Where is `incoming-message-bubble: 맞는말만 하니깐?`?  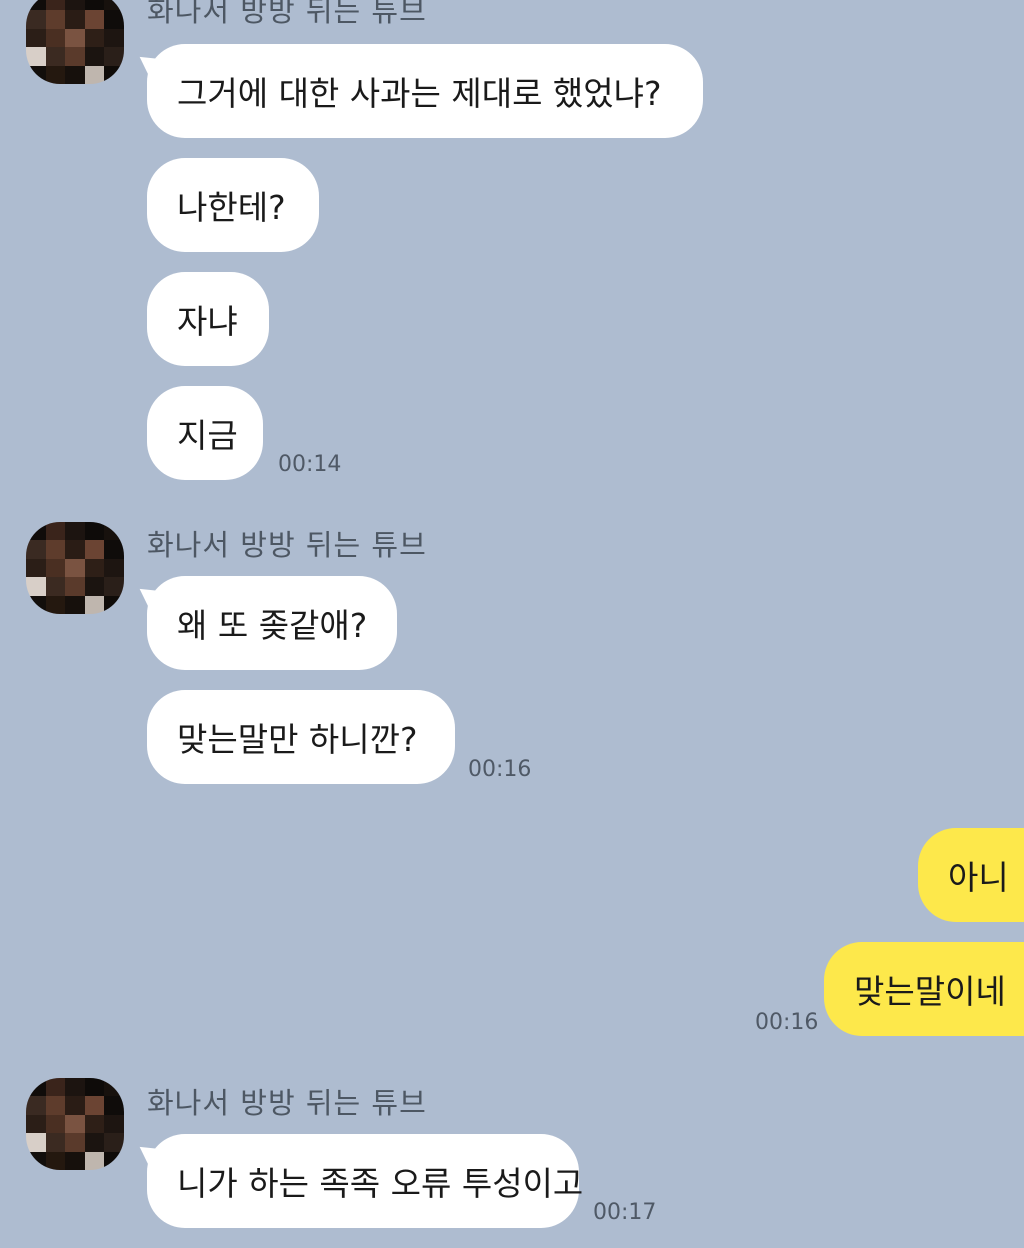 incoming-message-bubble: 맞는말만 하니깐? is located at coordinates (301, 737).